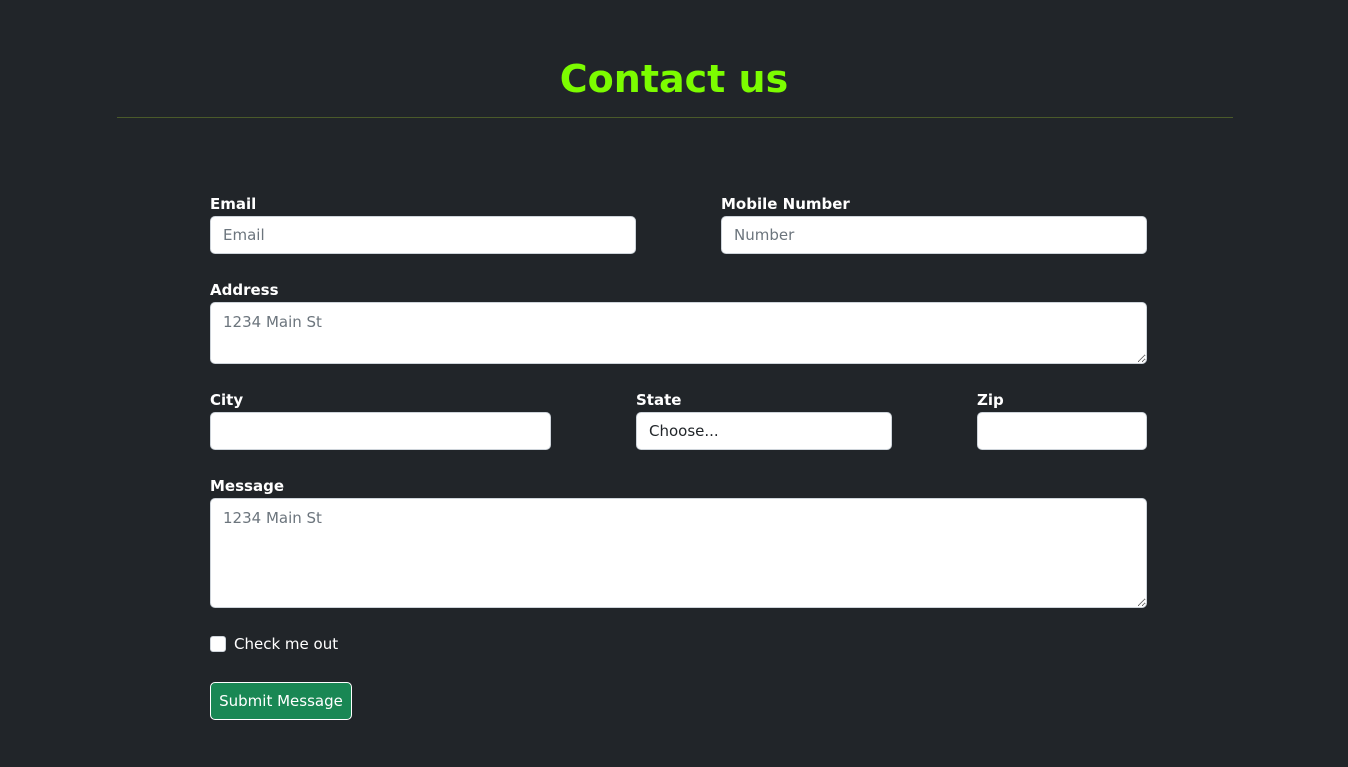  Describe the element at coordinates (247, 486) in the screenshot. I see `message-label: Message` at that location.